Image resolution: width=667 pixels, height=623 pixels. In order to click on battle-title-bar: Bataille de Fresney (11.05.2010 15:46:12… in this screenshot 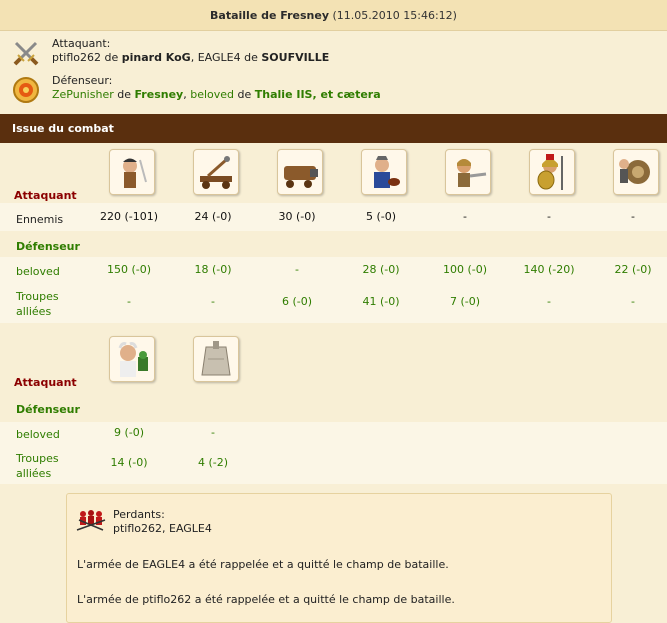, I will do `click(333, 15)`.